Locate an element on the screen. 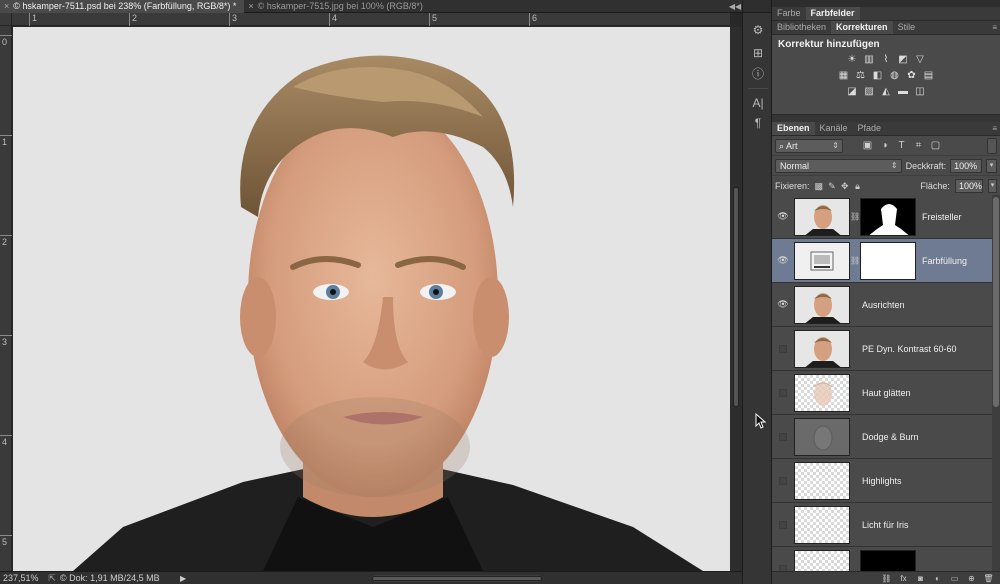  tab-stile: Stile is located at coordinates (907, 27).